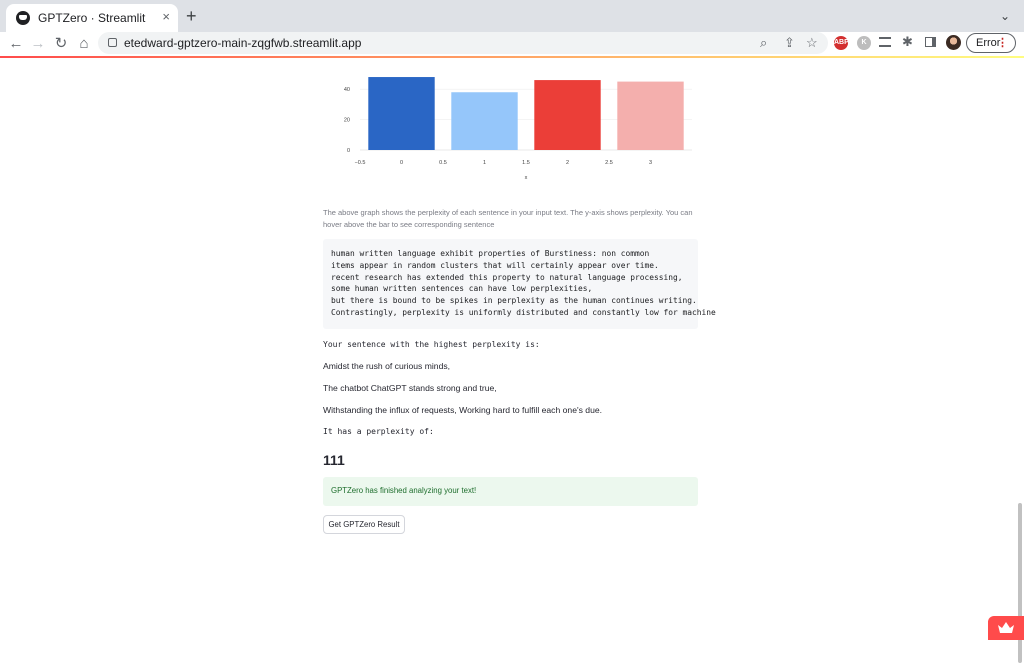  I want to click on x-tick-label: 2.5, so click(609, 163).